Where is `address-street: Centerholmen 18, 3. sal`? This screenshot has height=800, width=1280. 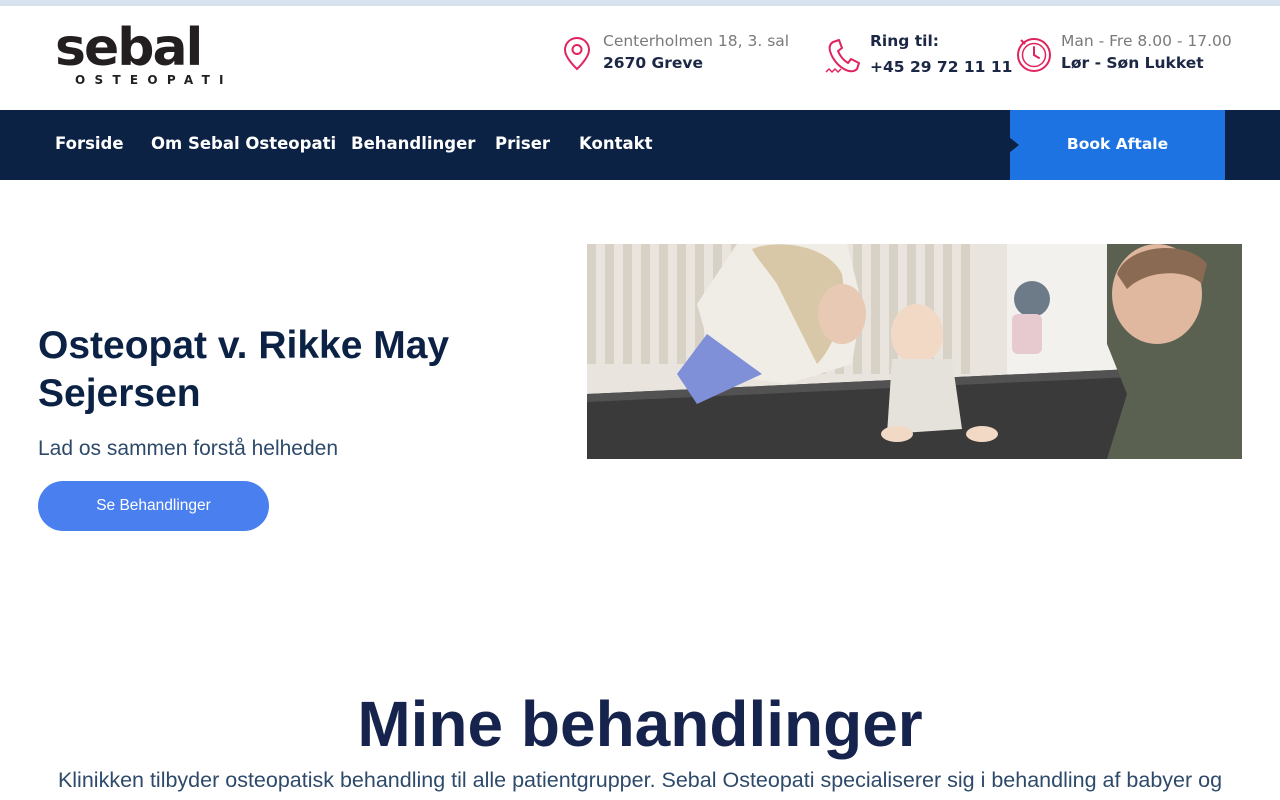 address-street: Centerholmen 18, 3. sal is located at coordinates (696, 41).